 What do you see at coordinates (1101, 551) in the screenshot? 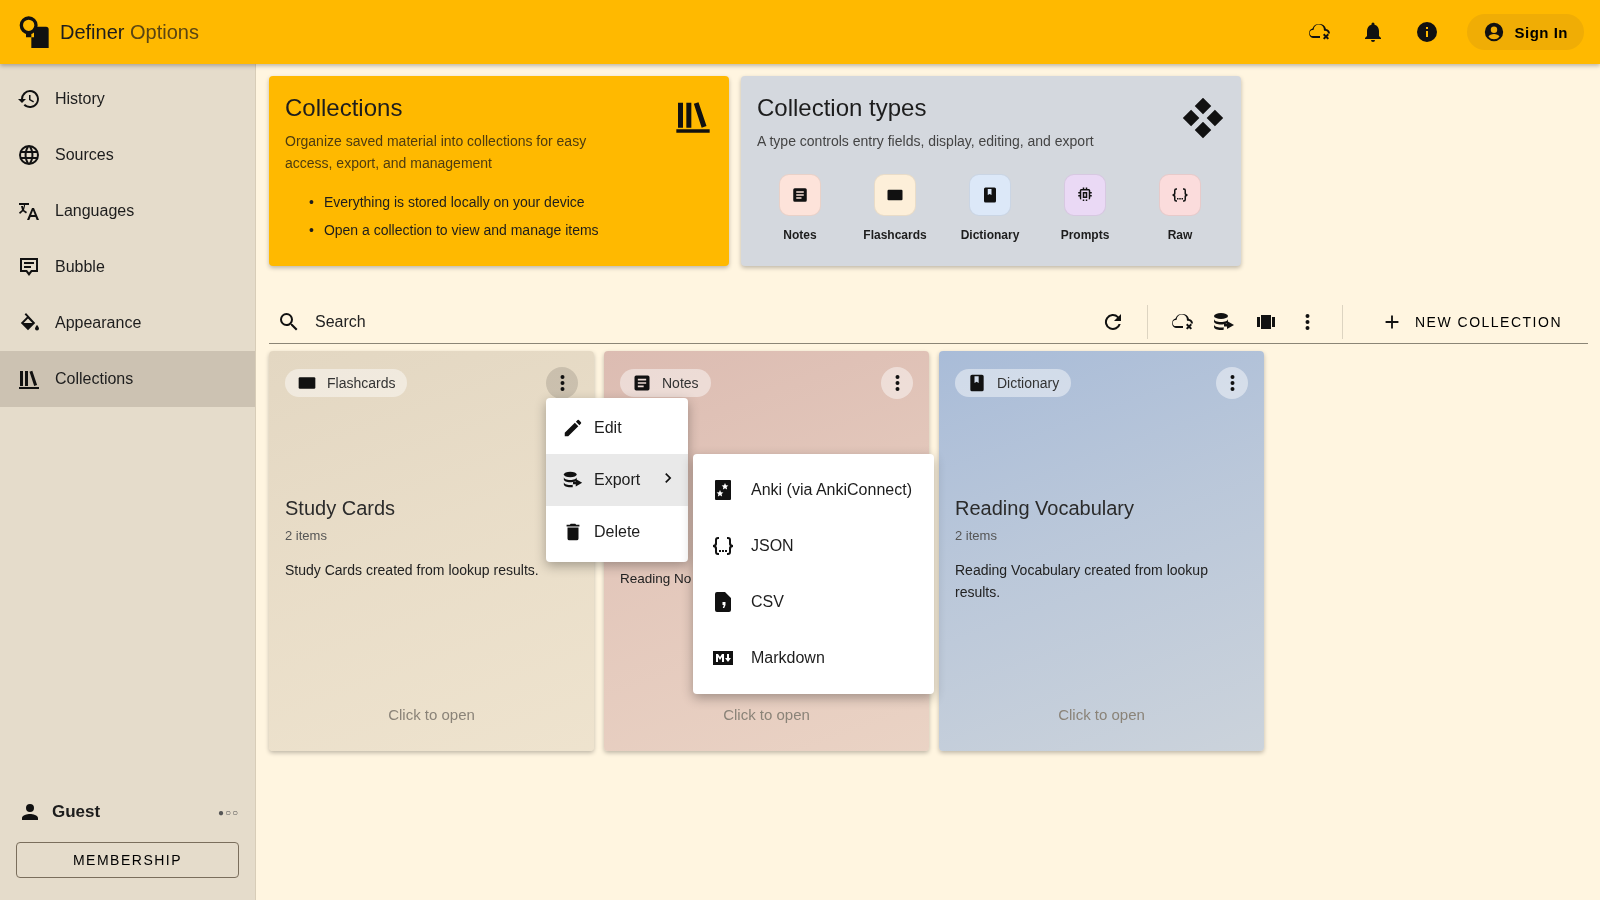
I see `collection-card: Dictionary Reading Vocabulary 2 items Reading Vocabulary created from lookup results. Click to open` at bounding box center [1101, 551].